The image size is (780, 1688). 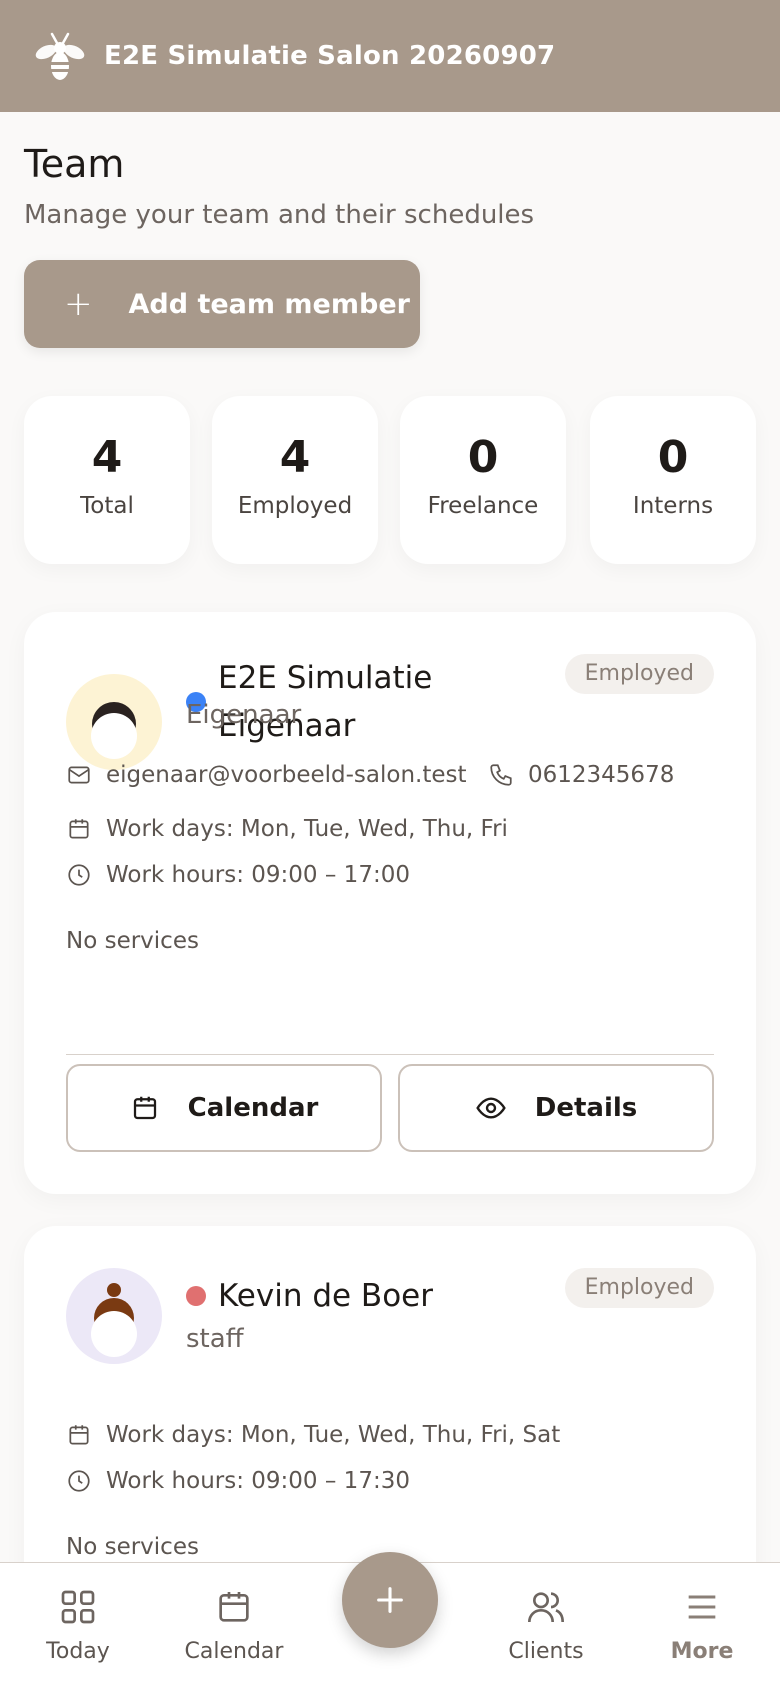 I want to click on nav-calendar: Calendar, so click(x=234, y=1625).